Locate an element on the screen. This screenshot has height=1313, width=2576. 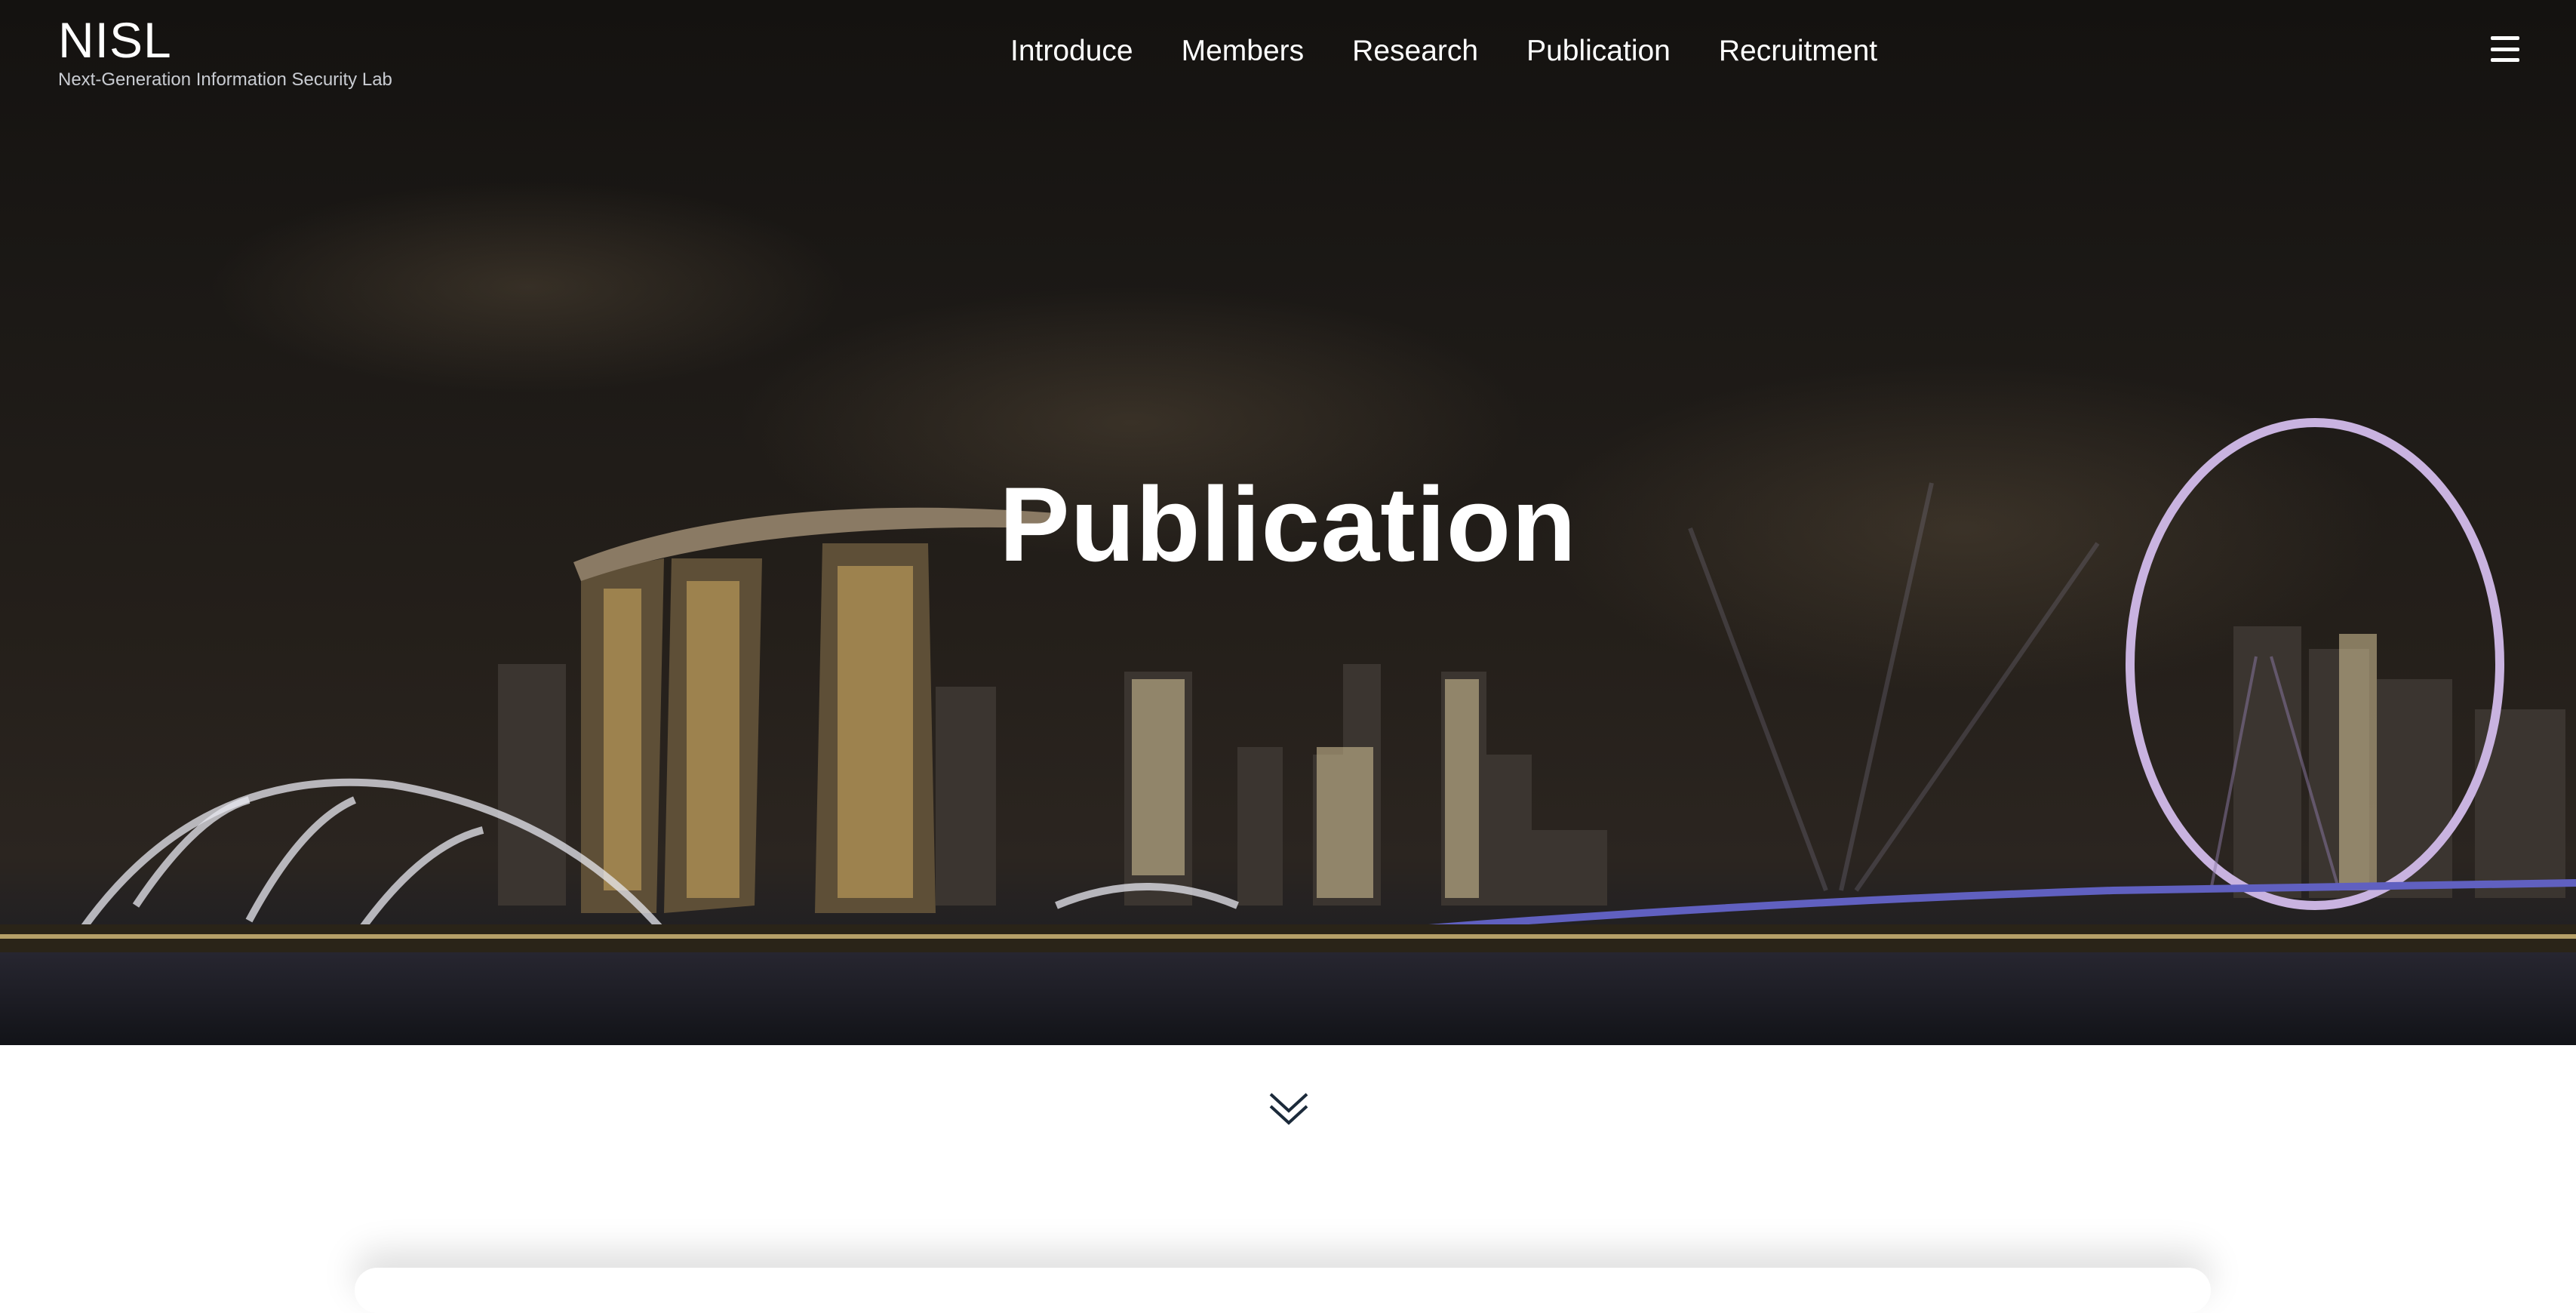
nav-item-introduce: Introduce is located at coordinates (1071, 51).